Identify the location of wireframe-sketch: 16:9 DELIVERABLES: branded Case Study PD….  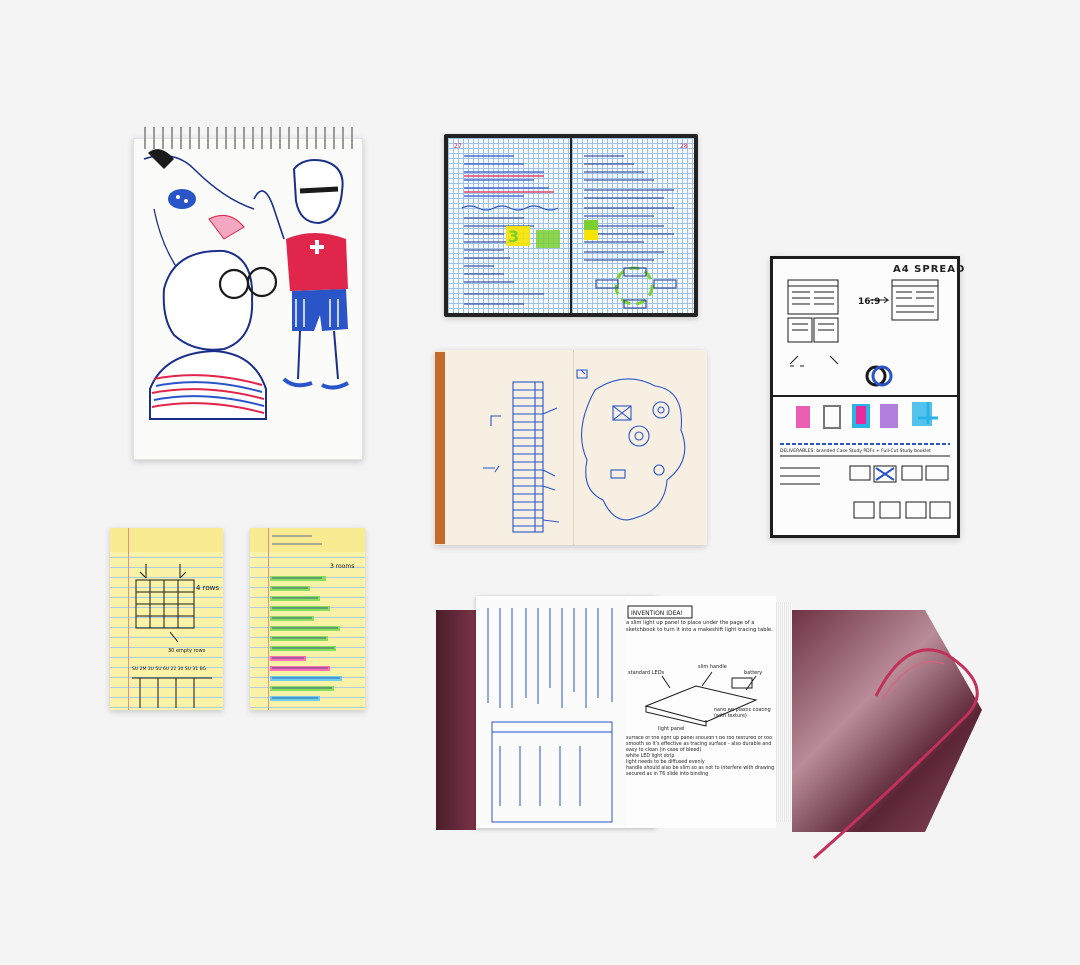
(865, 399).